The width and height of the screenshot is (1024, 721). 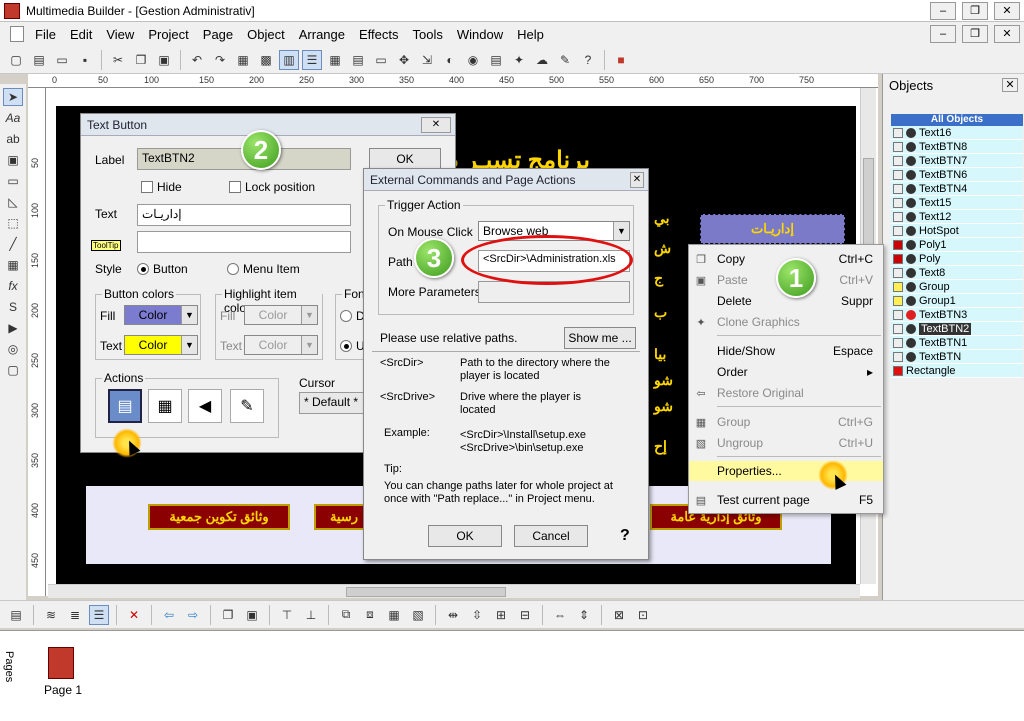 I want to click on play-icon: ◉, so click(x=473, y=60).